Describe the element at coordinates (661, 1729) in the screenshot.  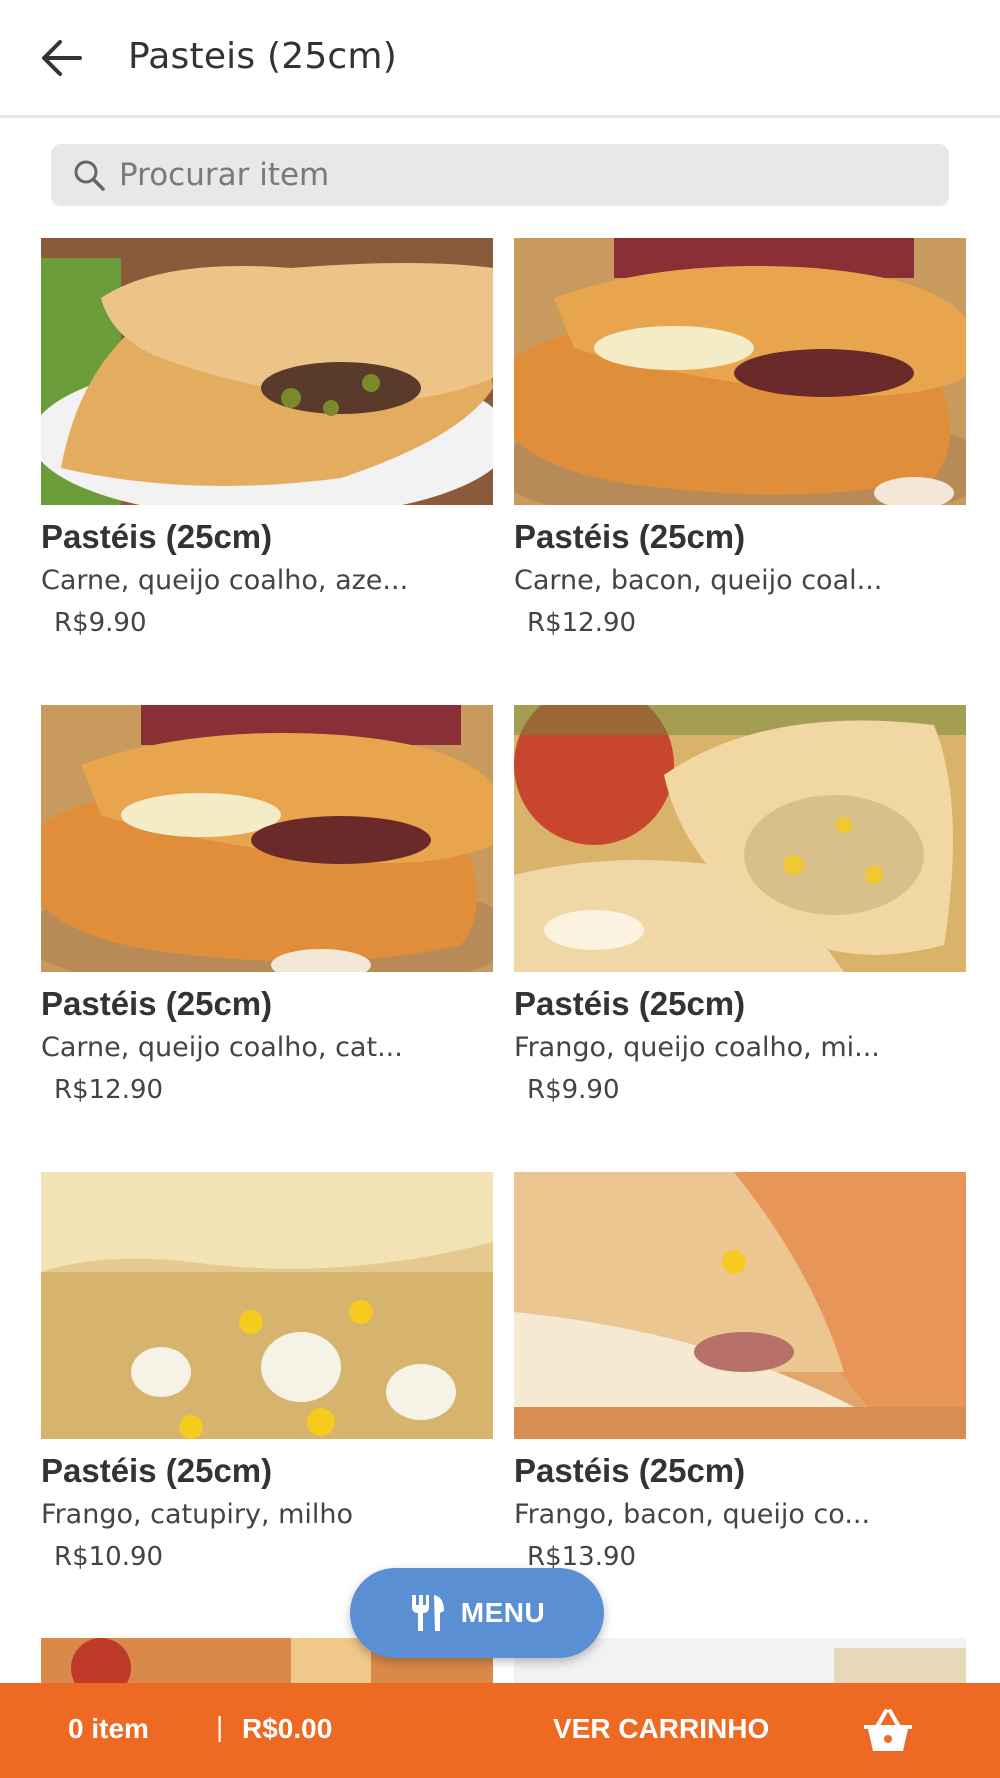
I see `view-cart-button: VER CARRINHO` at that location.